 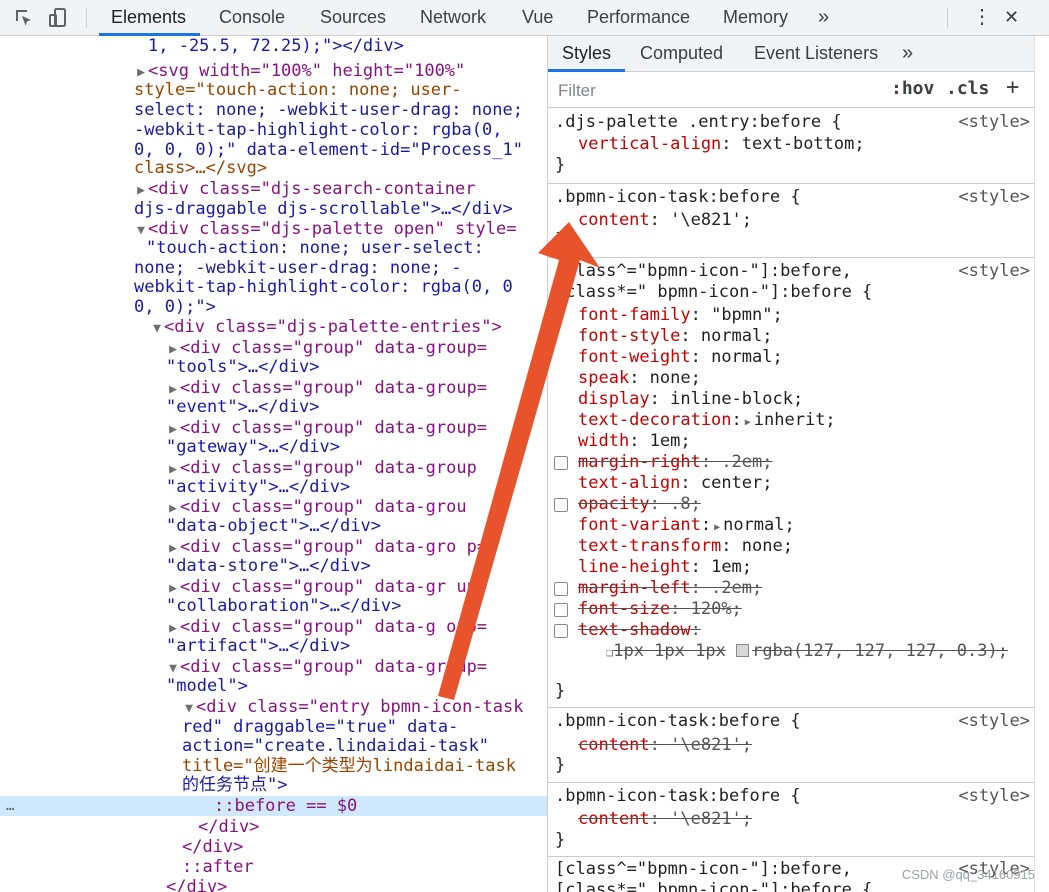 I want to click on tree-line: -webkit-tap-highlight-color: rgba(0,, so click(x=318, y=130).